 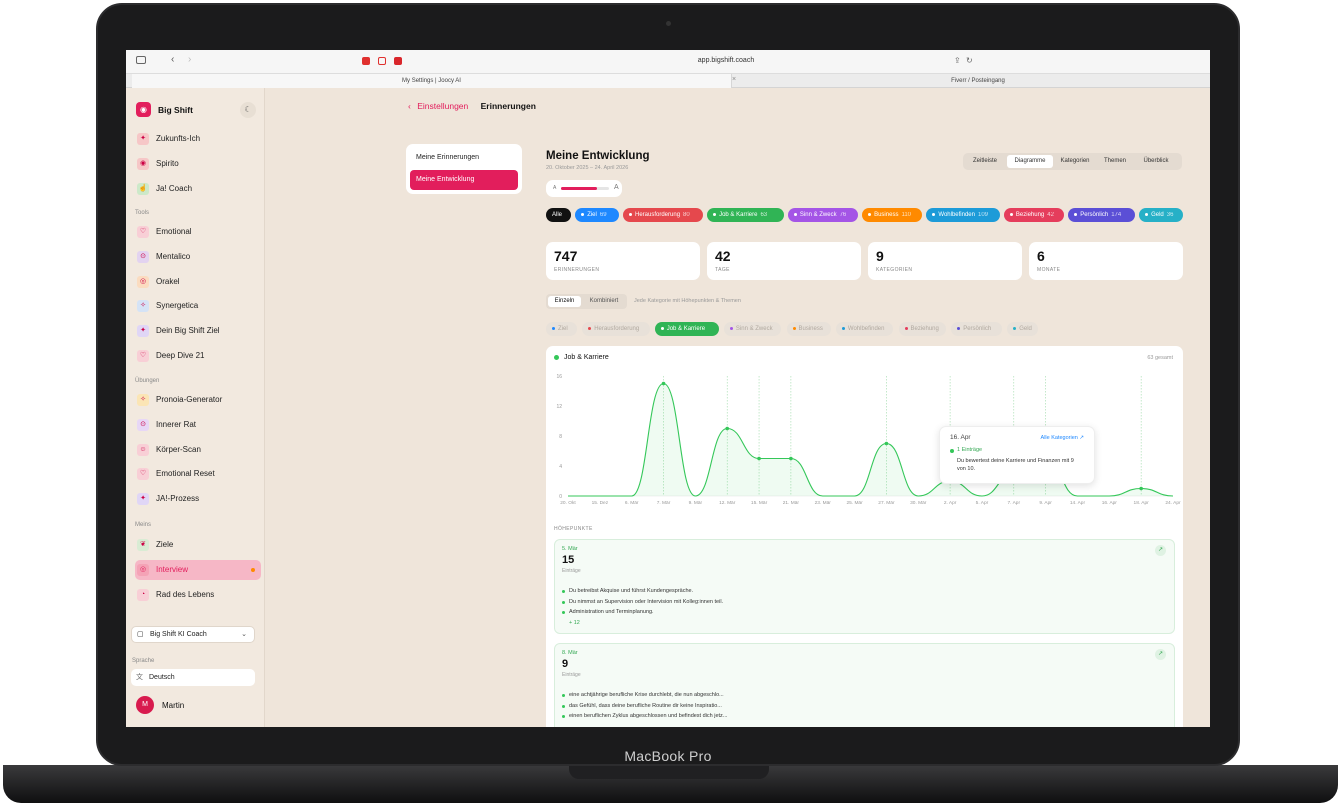 What do you see at coordinates (969, 60) in the screenshot?
I see `reload-icon: ↻` at bounding box center [969, 60].